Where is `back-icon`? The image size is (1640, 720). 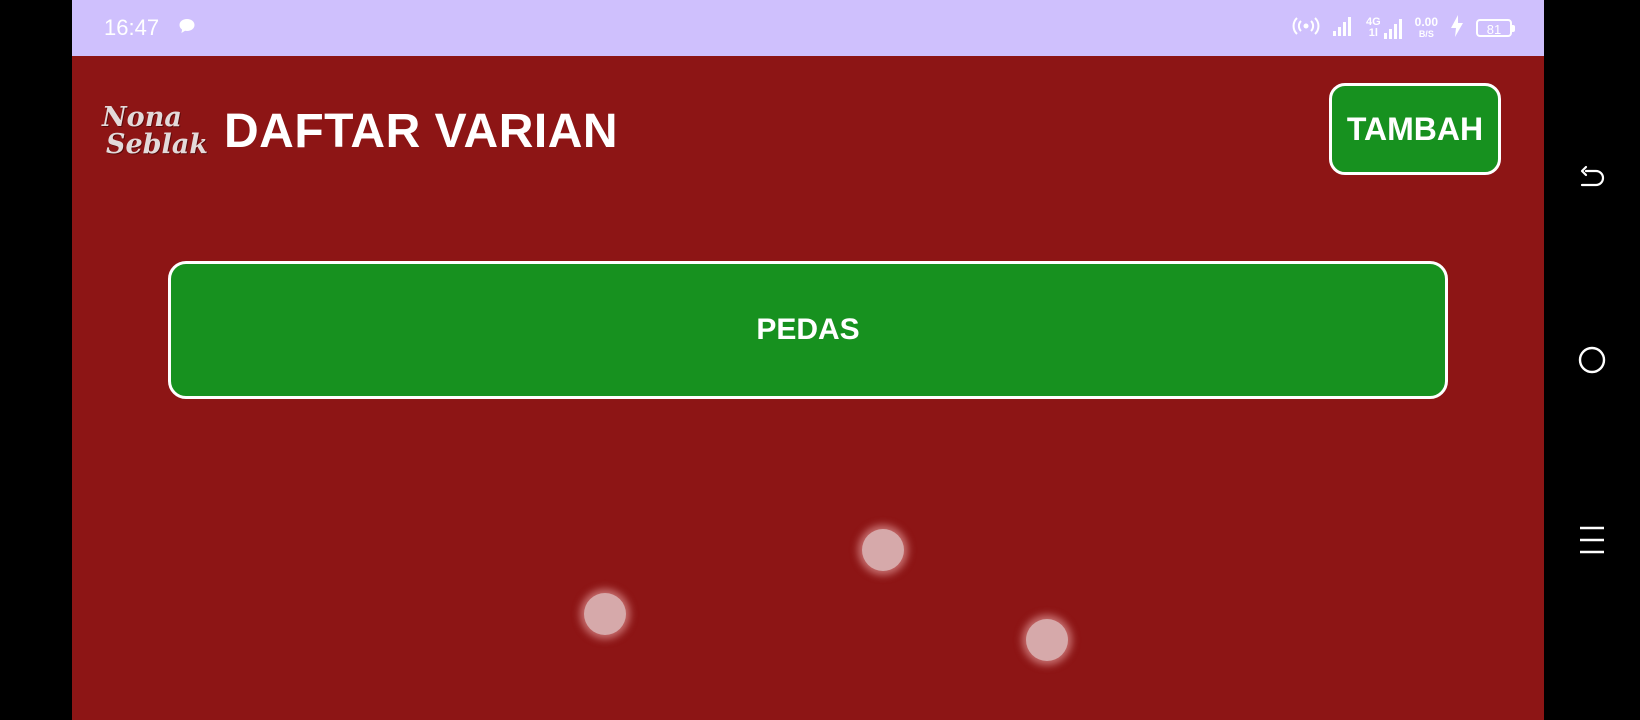
back-icon is located at coordinates (1592, 180).